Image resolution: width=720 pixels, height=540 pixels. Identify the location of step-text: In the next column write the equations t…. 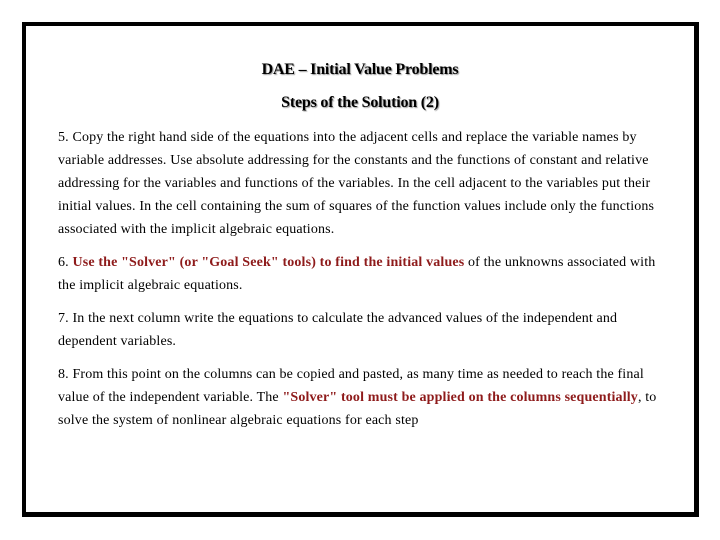
(338, 330).